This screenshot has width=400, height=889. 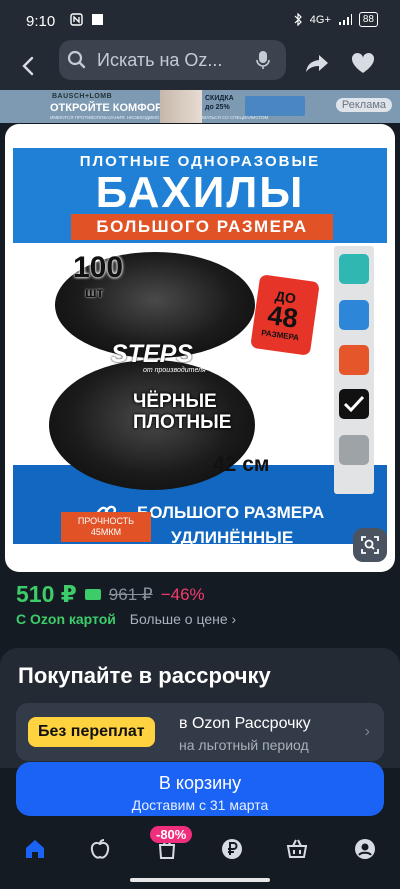 I want to click on home-icon, so click(x=35, y=849).